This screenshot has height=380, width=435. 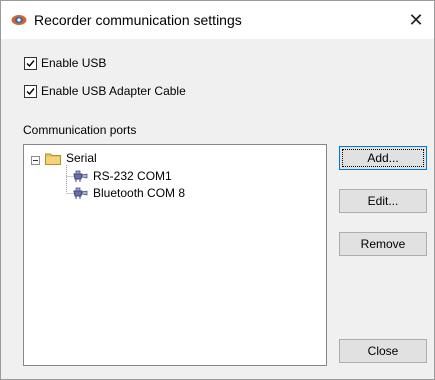 I want to click on enable-usb-option: Enable USB, so click(x=65, y=63).